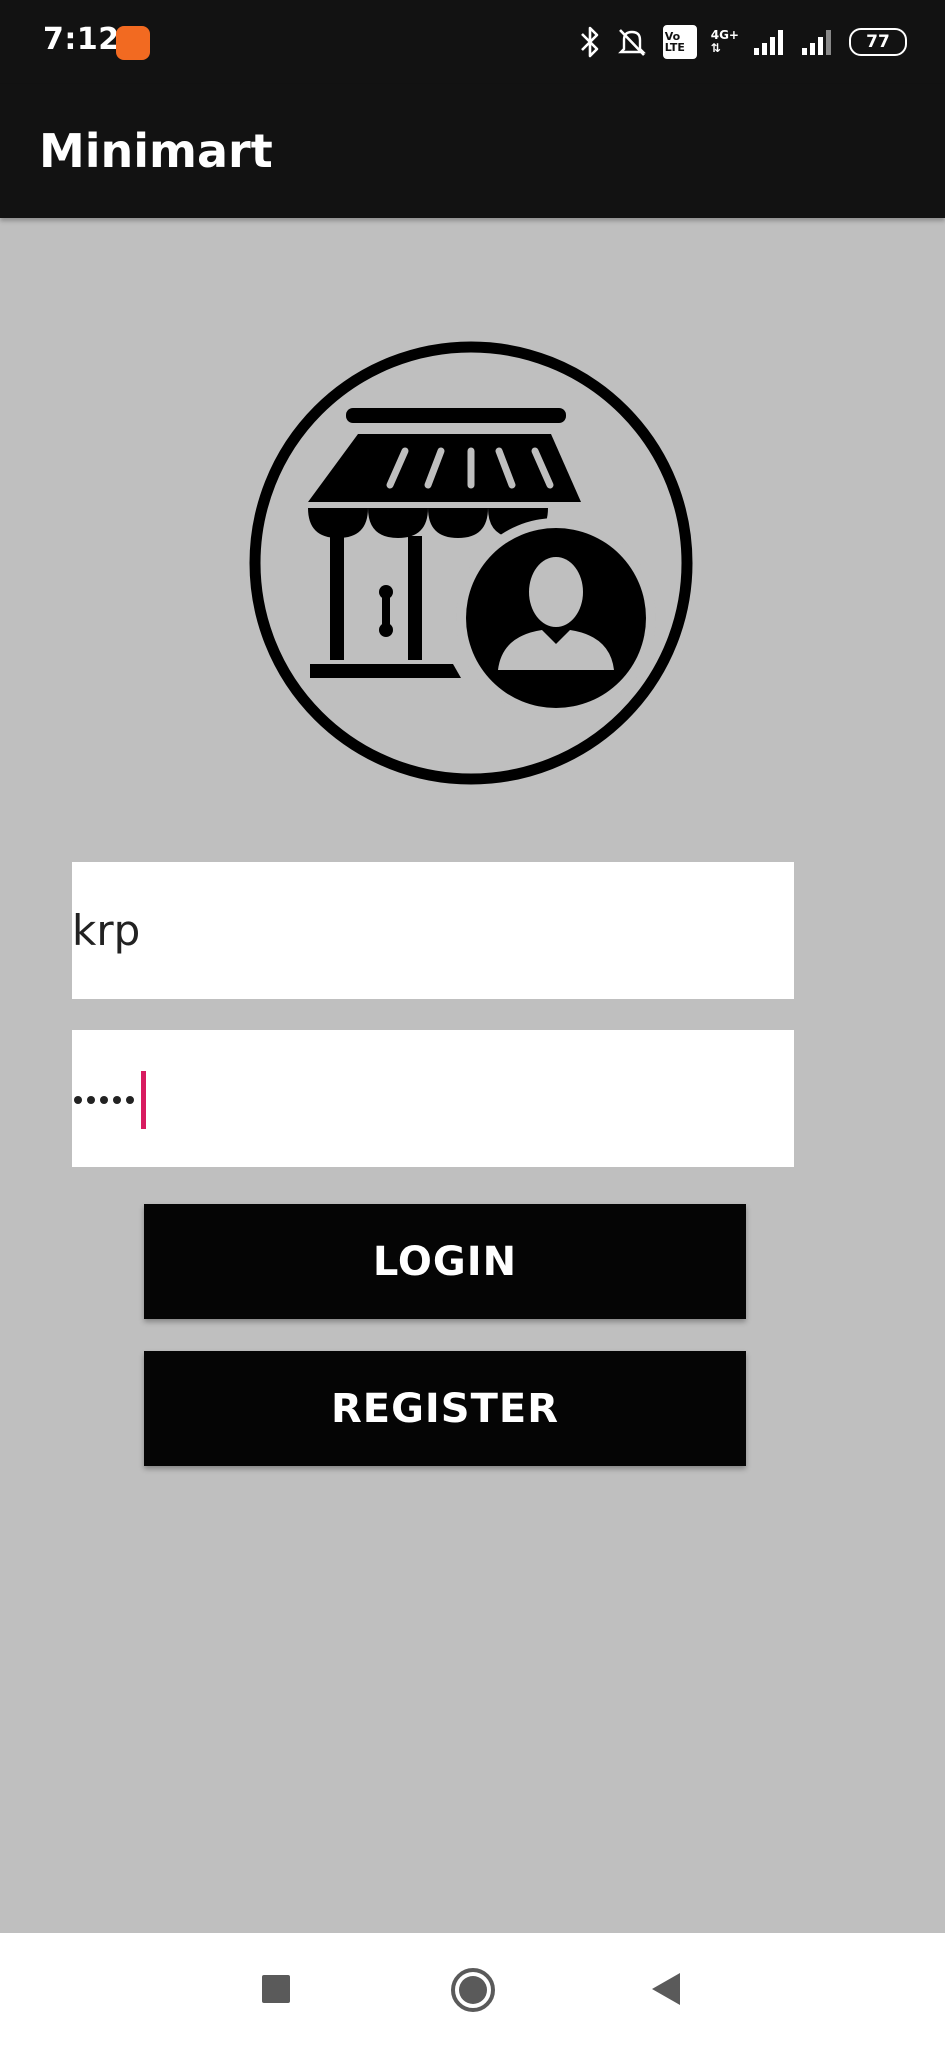 The width and height of the screenshot is (945, 2048). Describe the element at coordinates (445, 1408) in the screenshot. I see `register-button: REGISTER` at that location.